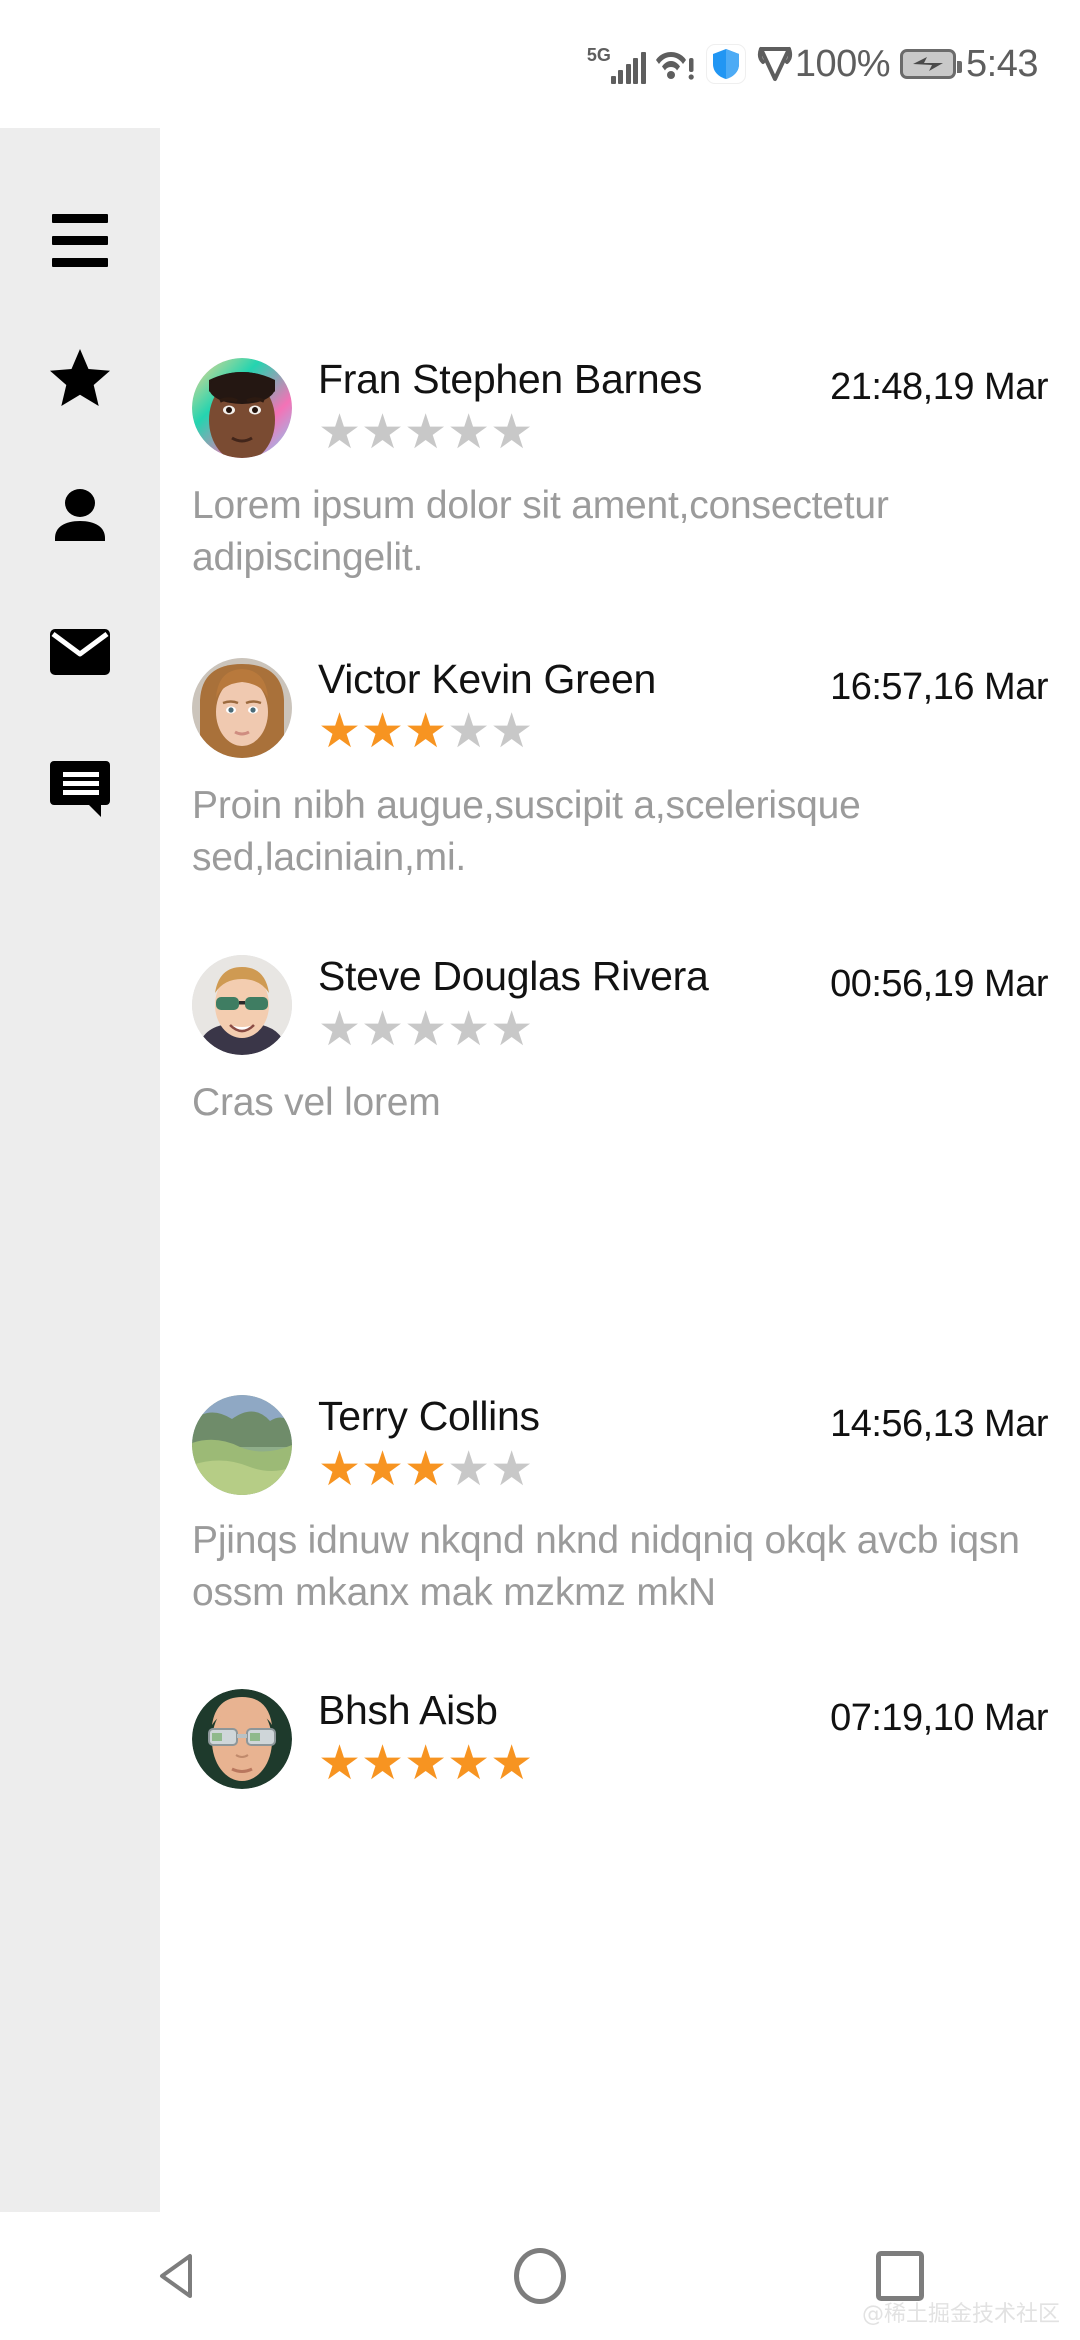 Image resolution: width=1080 pixels, height=2340 pixels. What do you see at coordinates (567, 705) in the screenshot?
I see `review-meta: Victor Kevin Green ★ ★ ★ ★ ★` at bounding box center [567, 705].